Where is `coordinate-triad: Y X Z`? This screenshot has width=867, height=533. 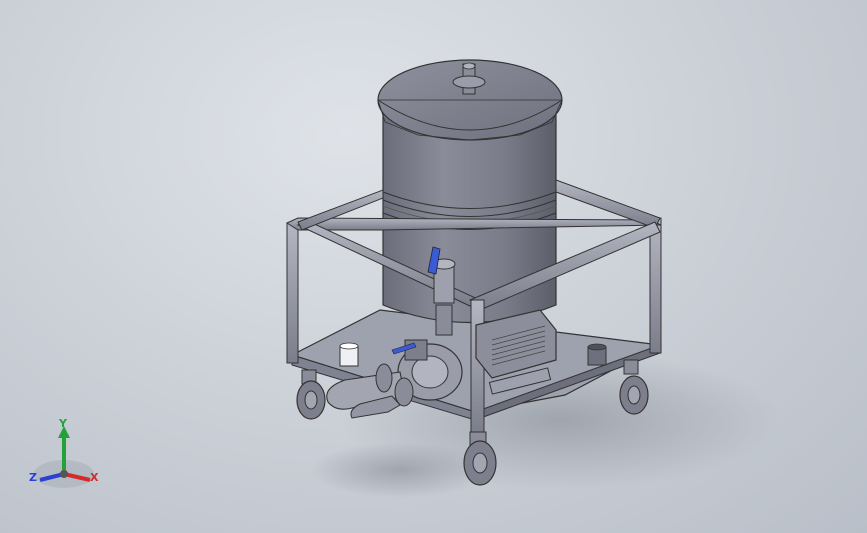 coordinate-triad: Y X Z is located at coordinates (67, 454).